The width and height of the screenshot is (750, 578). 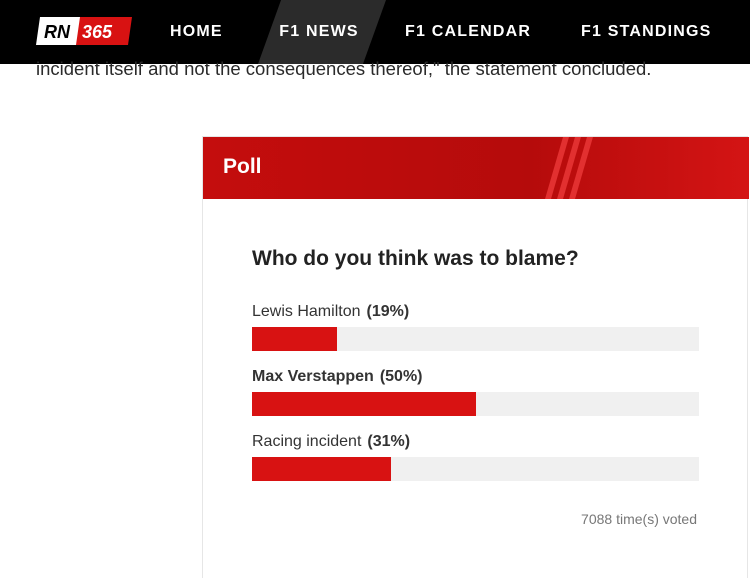 I want to click on poll-title: Poll, so click(x=242, y=166).